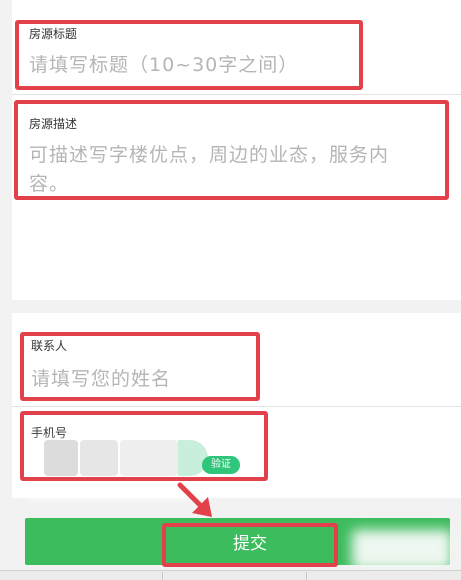 The image size is (461, 580). I want to click on bottom-toolbar, so click(230, 575).